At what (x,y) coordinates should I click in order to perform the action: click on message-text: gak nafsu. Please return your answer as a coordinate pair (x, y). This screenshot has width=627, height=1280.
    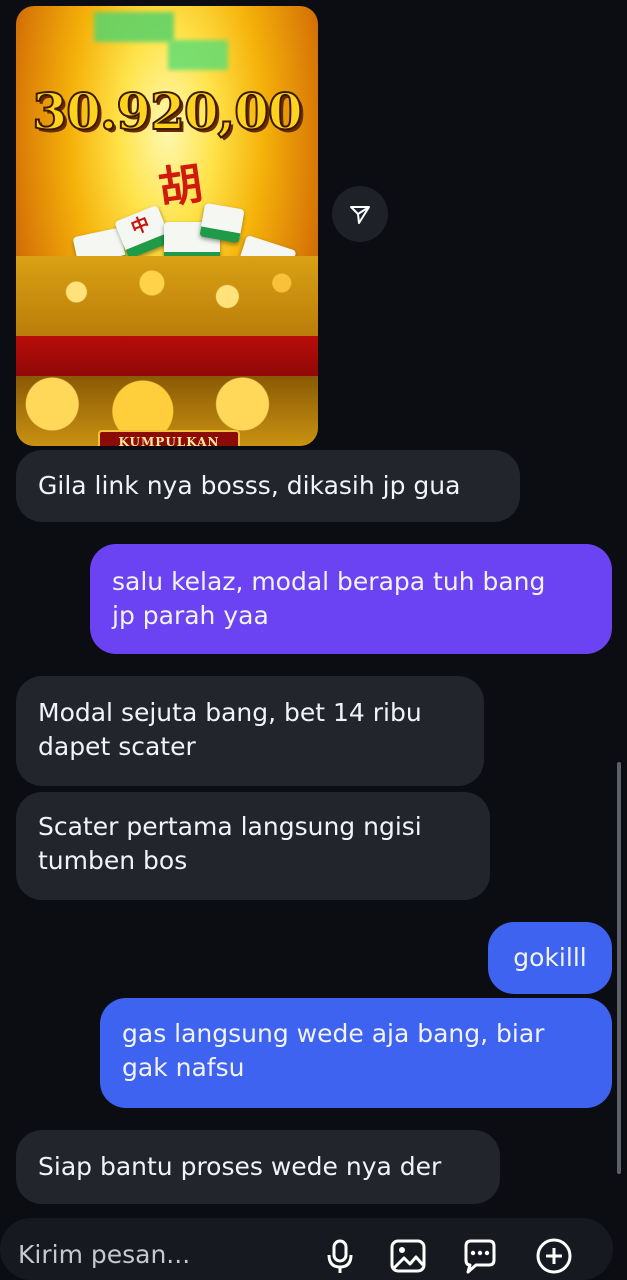
    Looking at the image, I should click on (183, 1067).